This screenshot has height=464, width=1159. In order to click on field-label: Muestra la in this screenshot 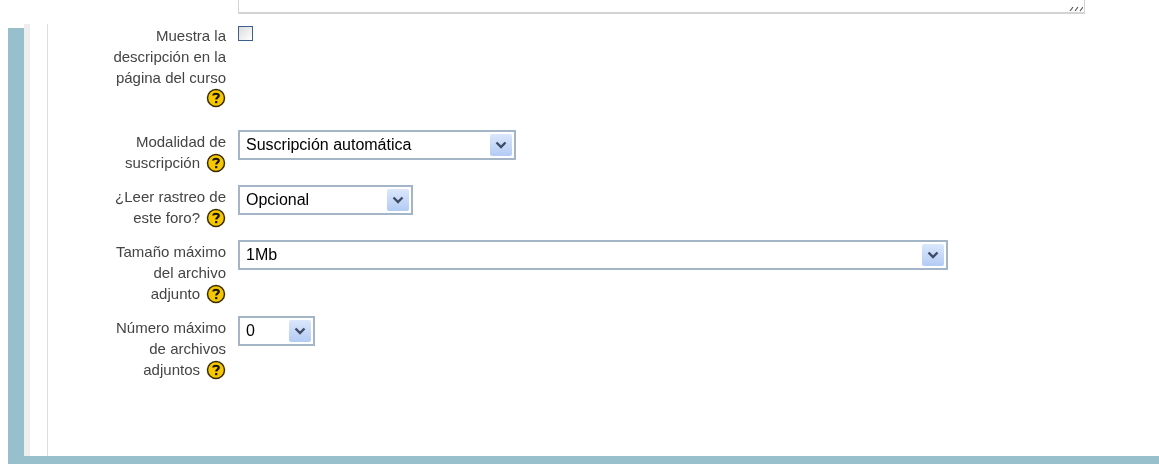, I will do `click(190, 36)`.